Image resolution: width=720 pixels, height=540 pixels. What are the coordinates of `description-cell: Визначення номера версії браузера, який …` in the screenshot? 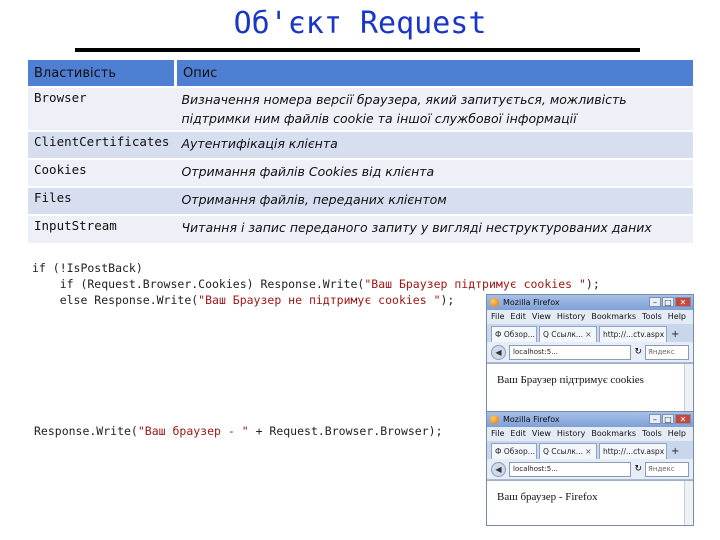 It's located at (434, 108).